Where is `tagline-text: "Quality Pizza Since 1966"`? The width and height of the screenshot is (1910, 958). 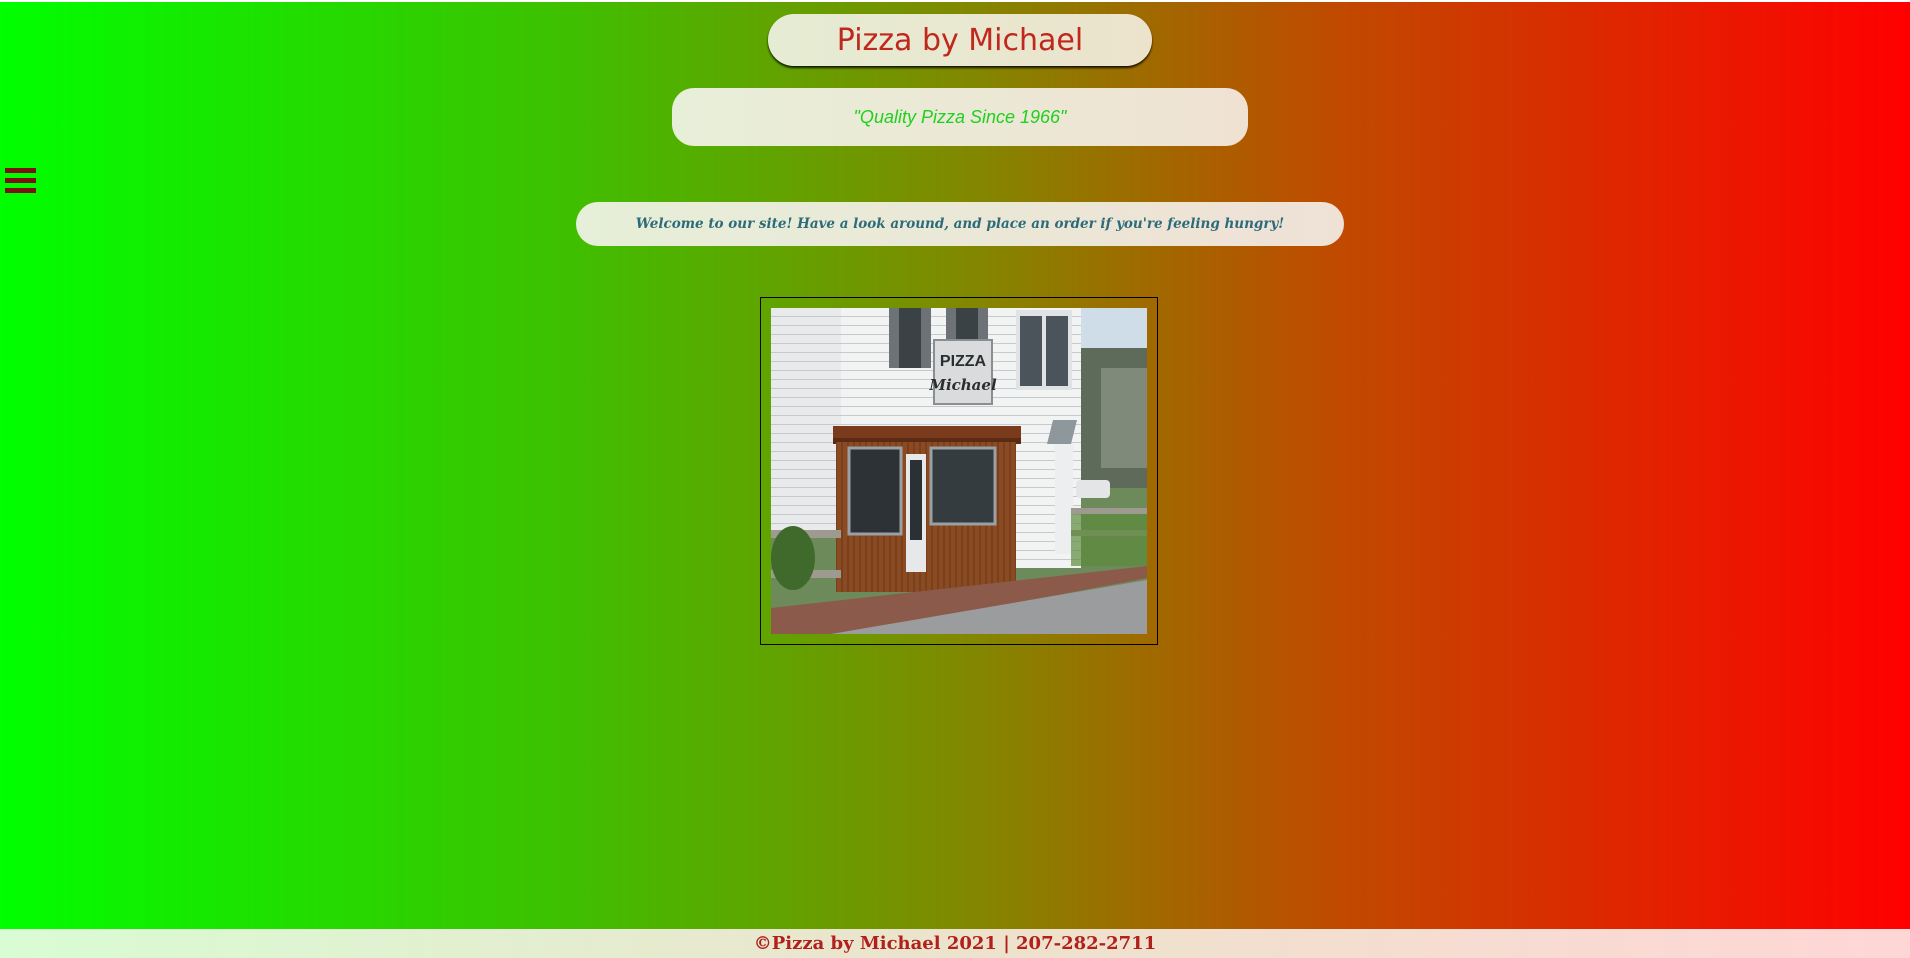 tagline-text: "Quality Pizza Since 1966" is located at coordinates (960, 116).